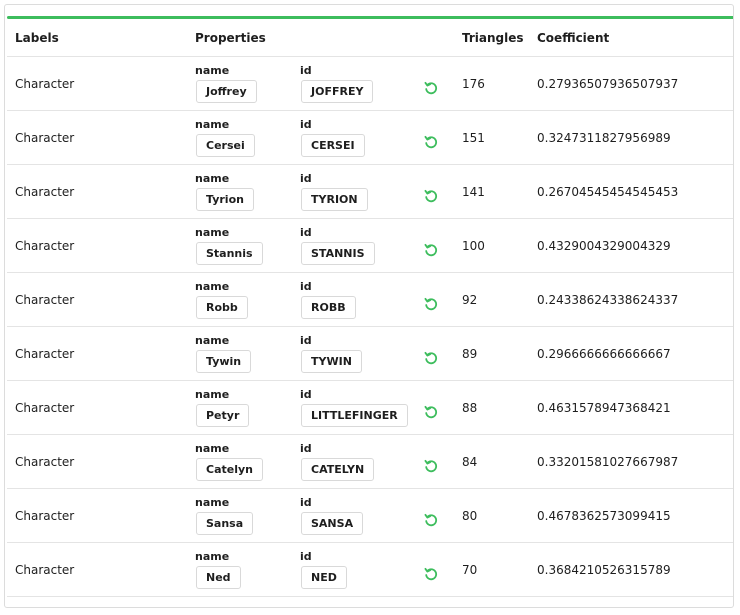  I want to click on row-id-cell: id TYRION, so click(362, 191).